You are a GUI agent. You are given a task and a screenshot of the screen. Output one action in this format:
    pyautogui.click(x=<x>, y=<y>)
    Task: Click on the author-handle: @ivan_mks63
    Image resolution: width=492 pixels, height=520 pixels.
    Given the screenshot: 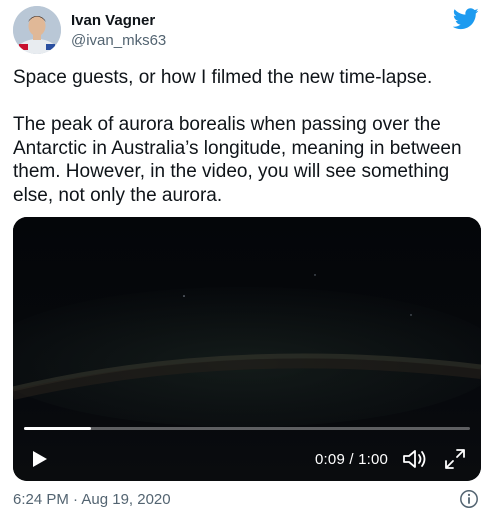 What is the action you would take?
    pyautogui.click(x=118, y=41)
    